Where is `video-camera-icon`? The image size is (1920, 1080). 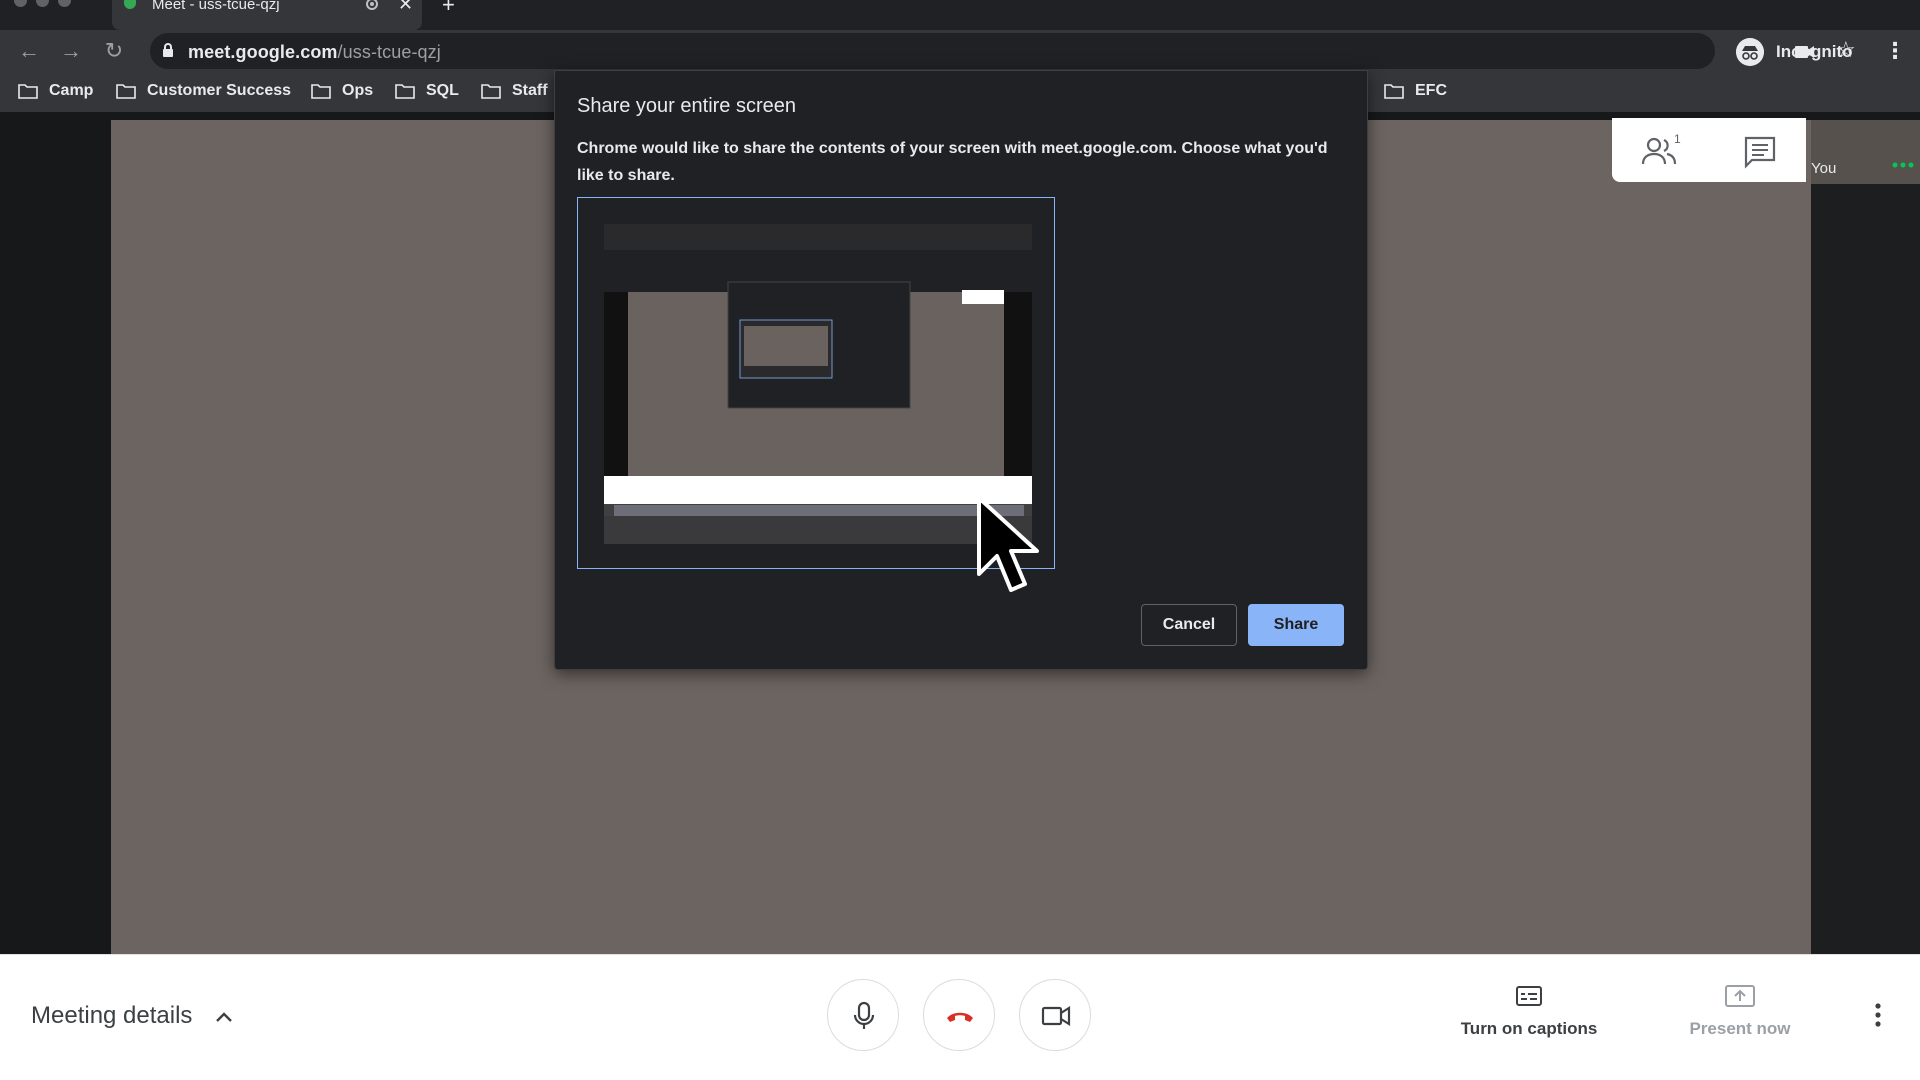
video-camera-icon is located at coordinates (1056, 1016).